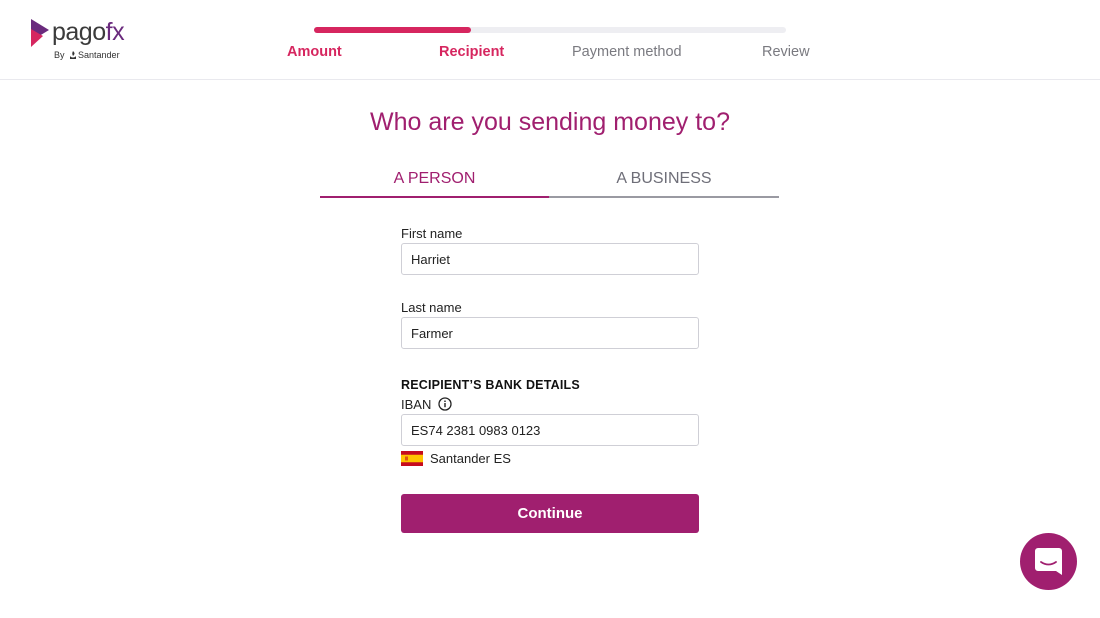 The width and height of the screenshot is (1100, 618). I want to click on step-payment-method: Payment method, so click(627, 52).